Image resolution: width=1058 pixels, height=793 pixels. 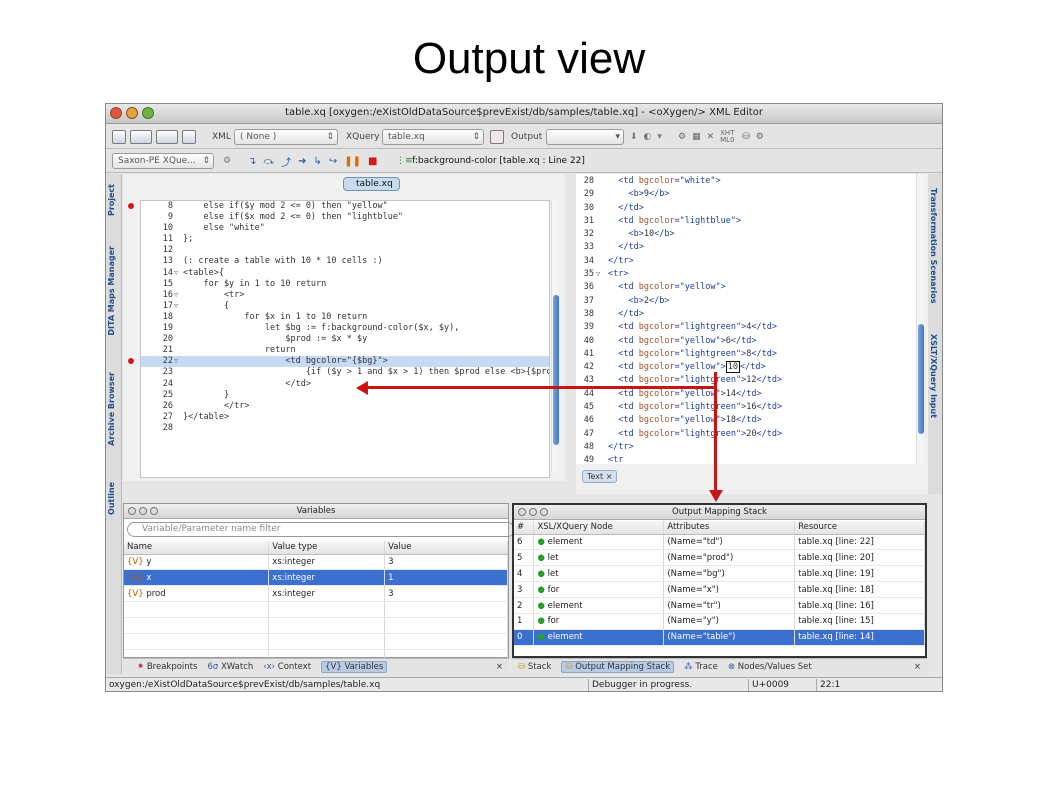 What do you see at coordinates (189, 137) in the screenshot?
I see `validate-icon` at bounding box center [189, 137].